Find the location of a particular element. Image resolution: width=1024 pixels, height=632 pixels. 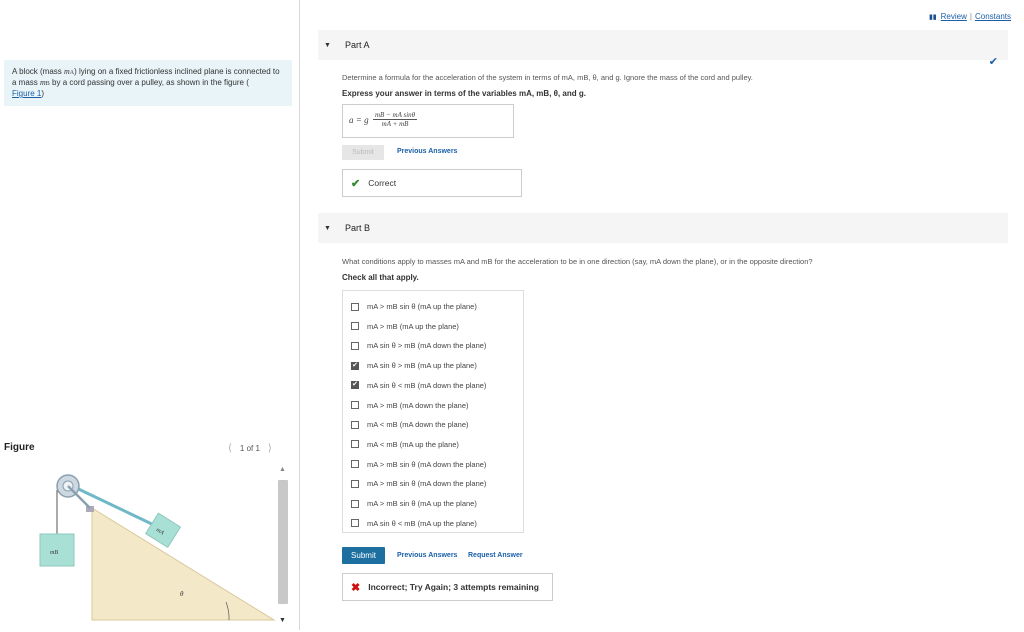

answer-fraction: mB − mA sinθ mA + mB is located at coordinates (395, 119).